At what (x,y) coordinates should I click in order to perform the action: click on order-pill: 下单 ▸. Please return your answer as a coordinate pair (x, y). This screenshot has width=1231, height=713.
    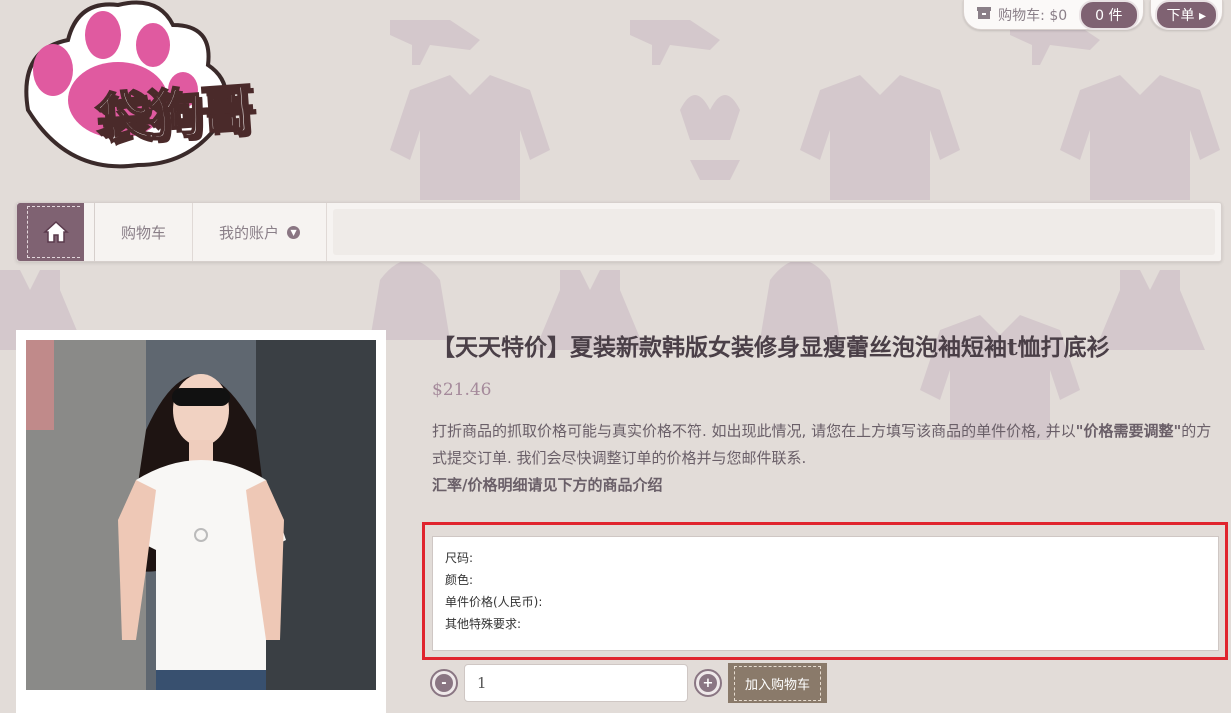
    Looking at the image, I should click on (1186, 15).